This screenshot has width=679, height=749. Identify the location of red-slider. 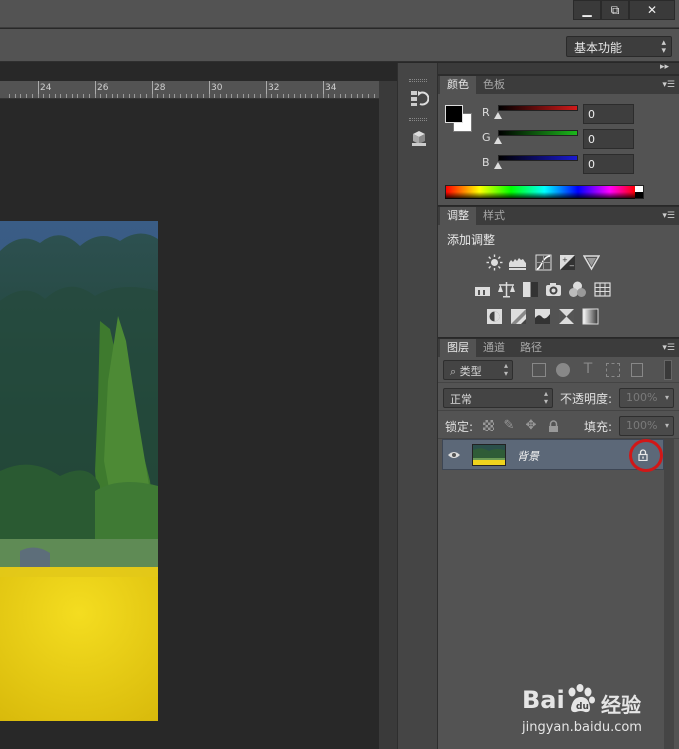
(538, 108).